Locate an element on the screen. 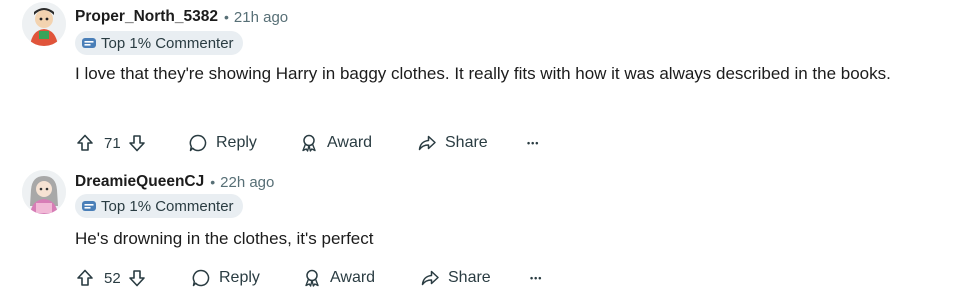 This screenshot has height=292, width=967. vote-count: 71 is located at coordinates (112, 143).